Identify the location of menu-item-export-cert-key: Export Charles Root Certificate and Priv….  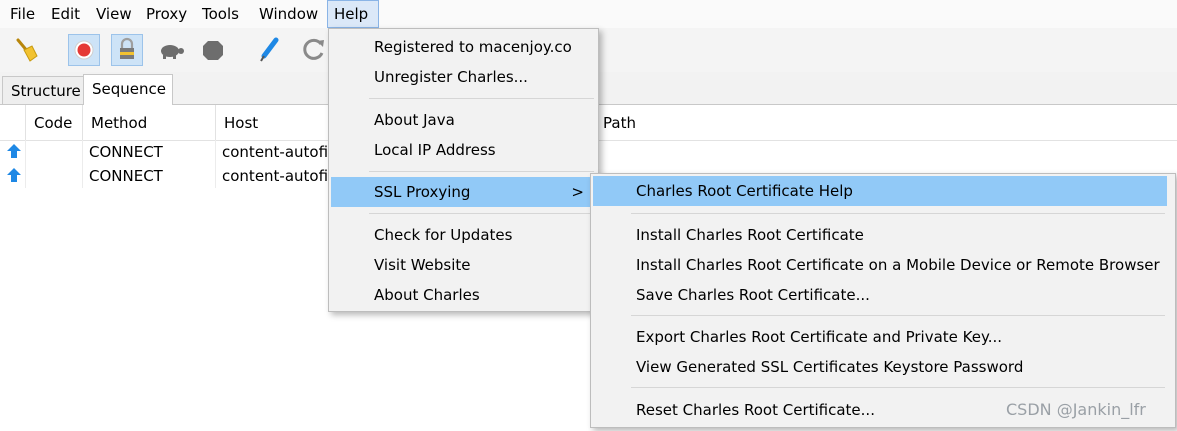
(883, 337).